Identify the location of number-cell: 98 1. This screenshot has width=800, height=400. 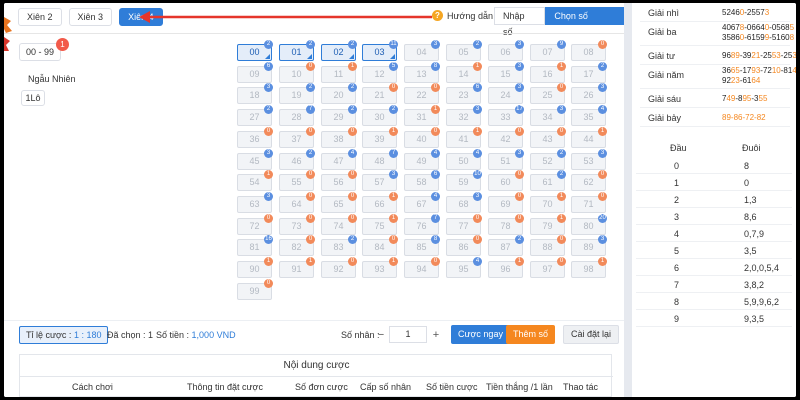
(589, 267).